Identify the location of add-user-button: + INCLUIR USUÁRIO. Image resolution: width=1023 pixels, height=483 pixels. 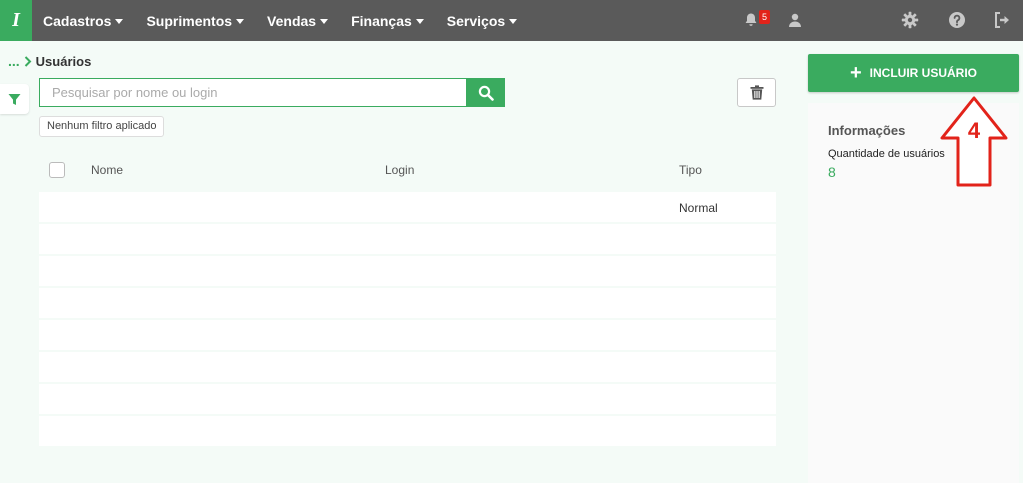
(913, 73).